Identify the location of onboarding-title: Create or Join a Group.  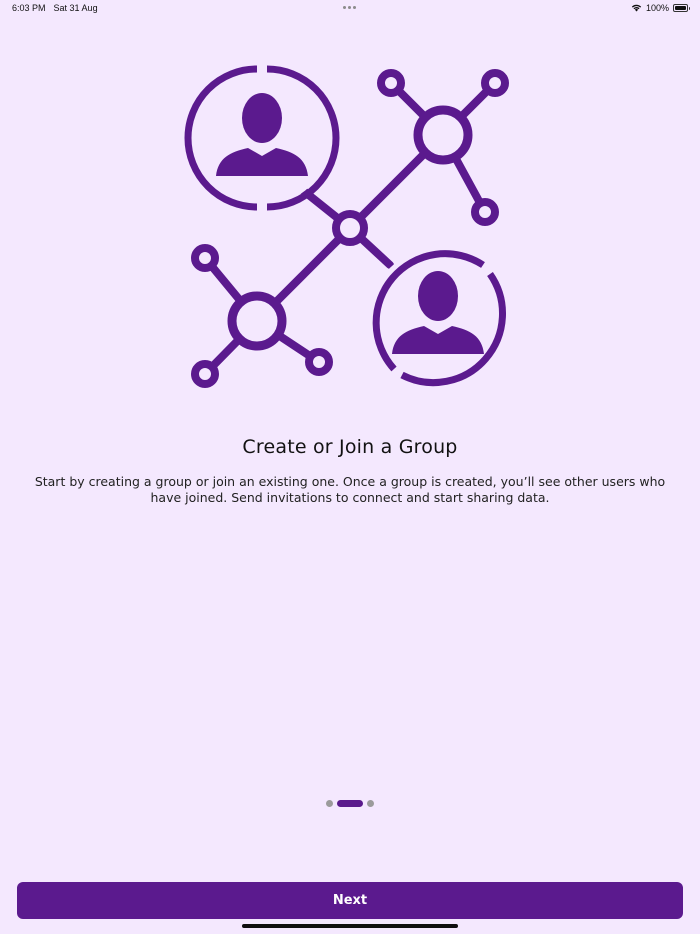
(350, 447).